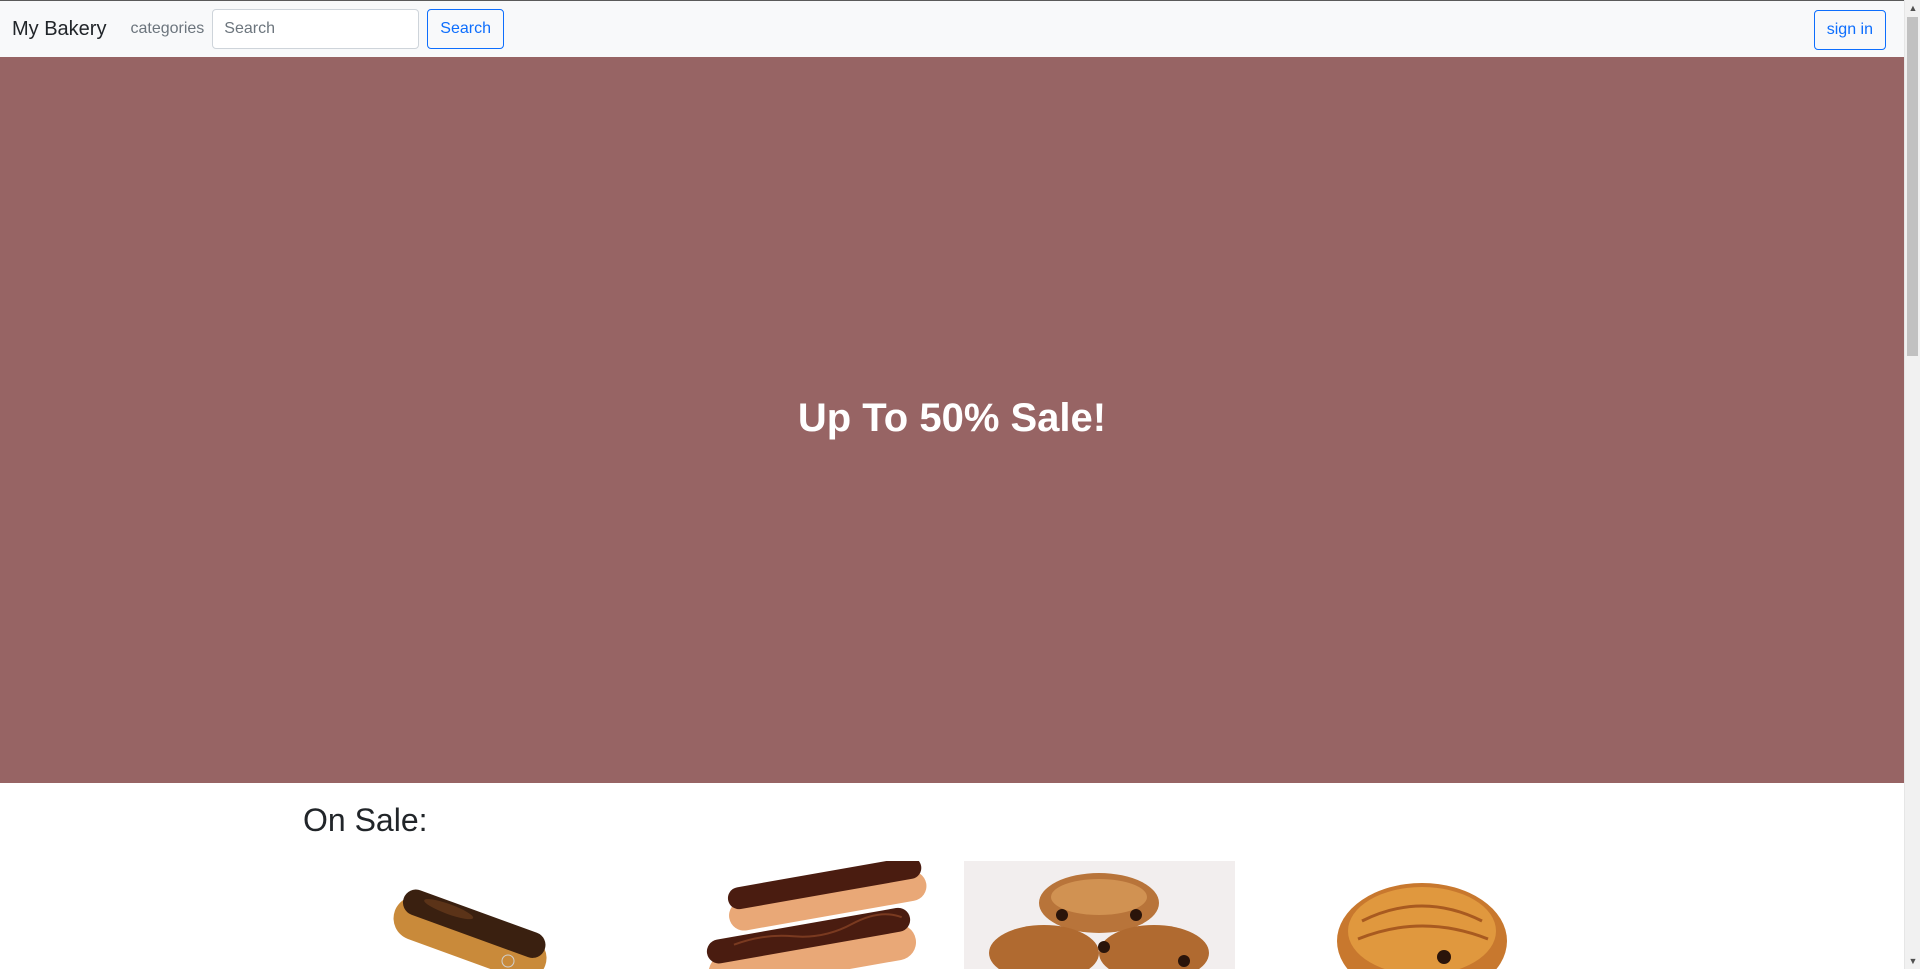  I want to click on on-sale-heading: On Sale:, so click(365, 820).